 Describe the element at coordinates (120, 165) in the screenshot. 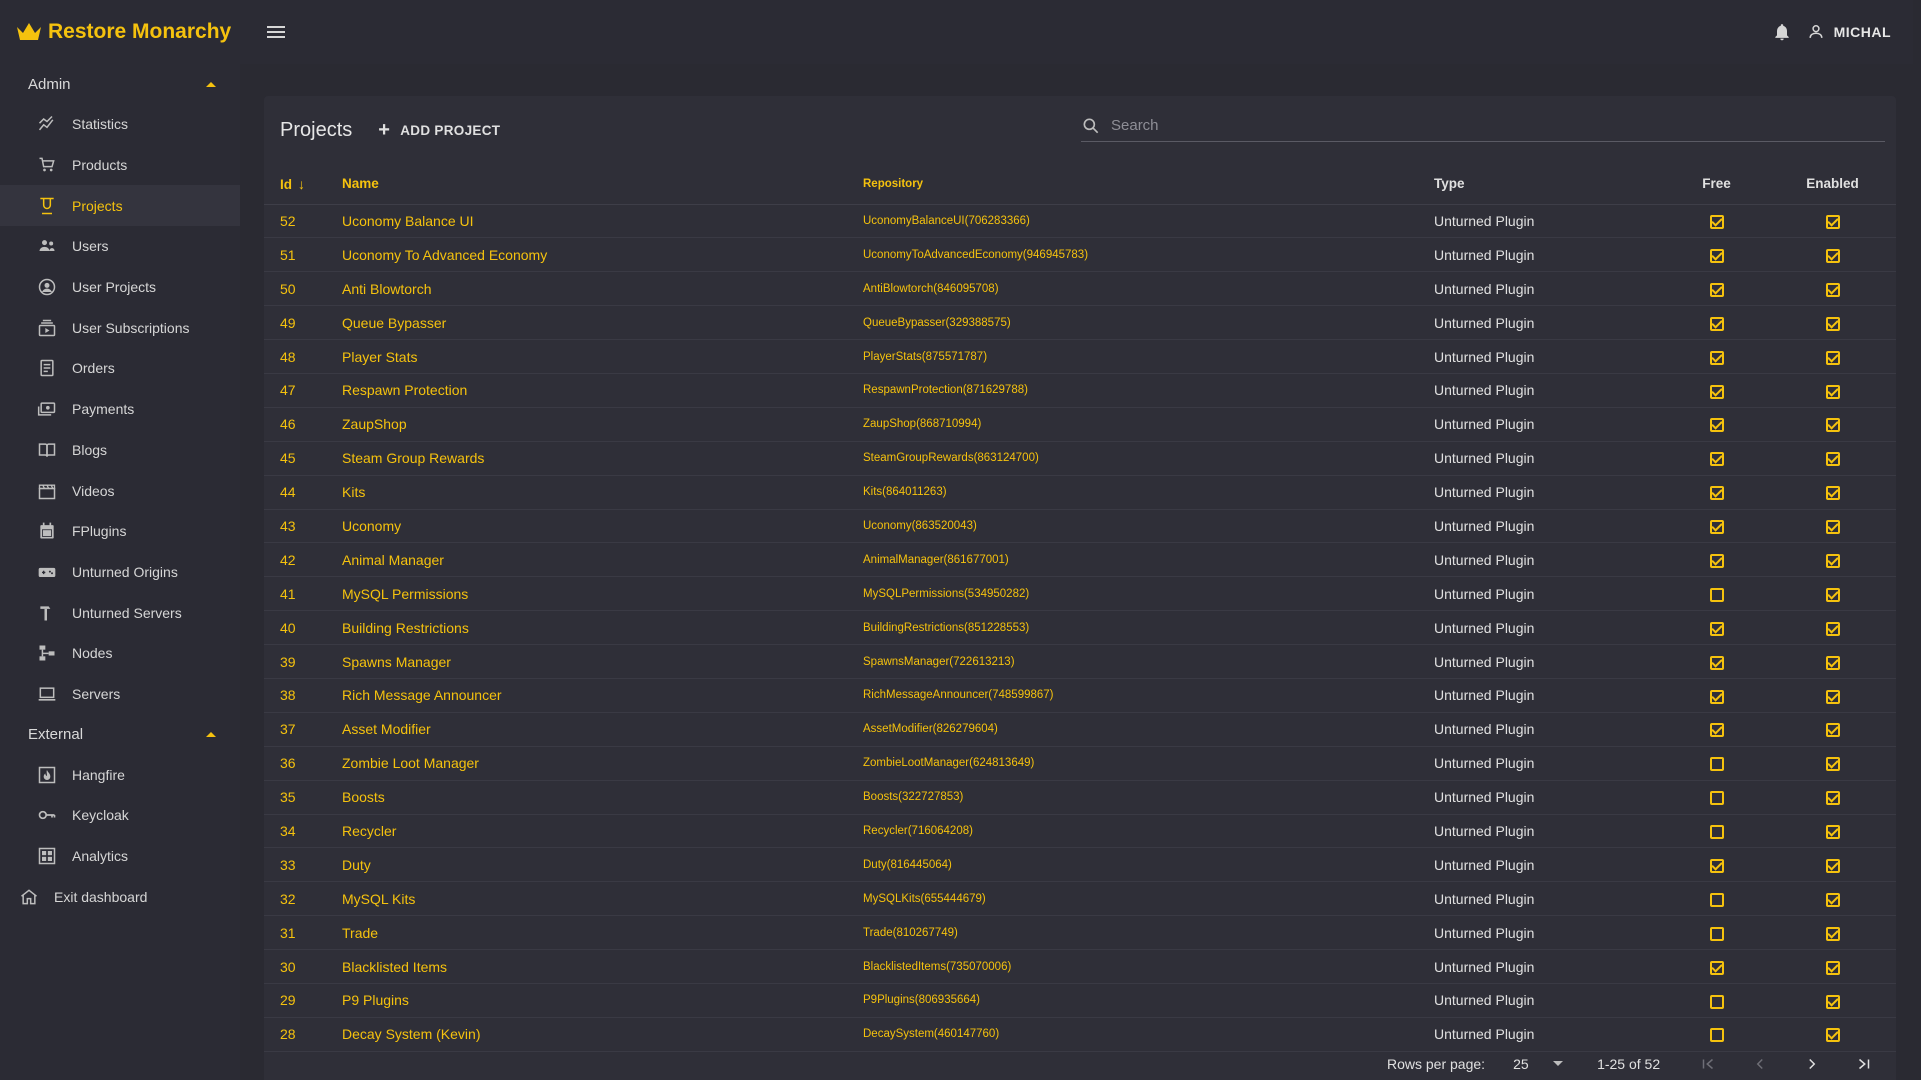

I see `sidebar-item-products: Products` at that location.